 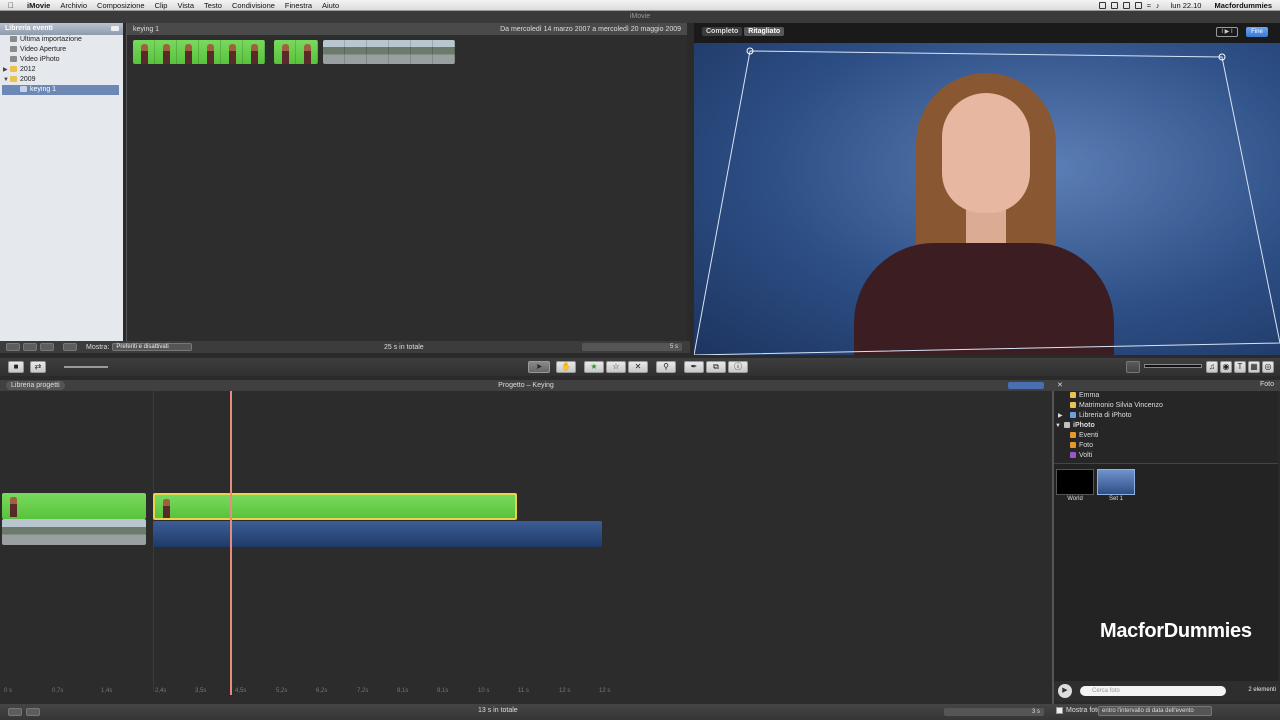 I want to click on volume-icon: ♪, so click(x=1158, y=5).